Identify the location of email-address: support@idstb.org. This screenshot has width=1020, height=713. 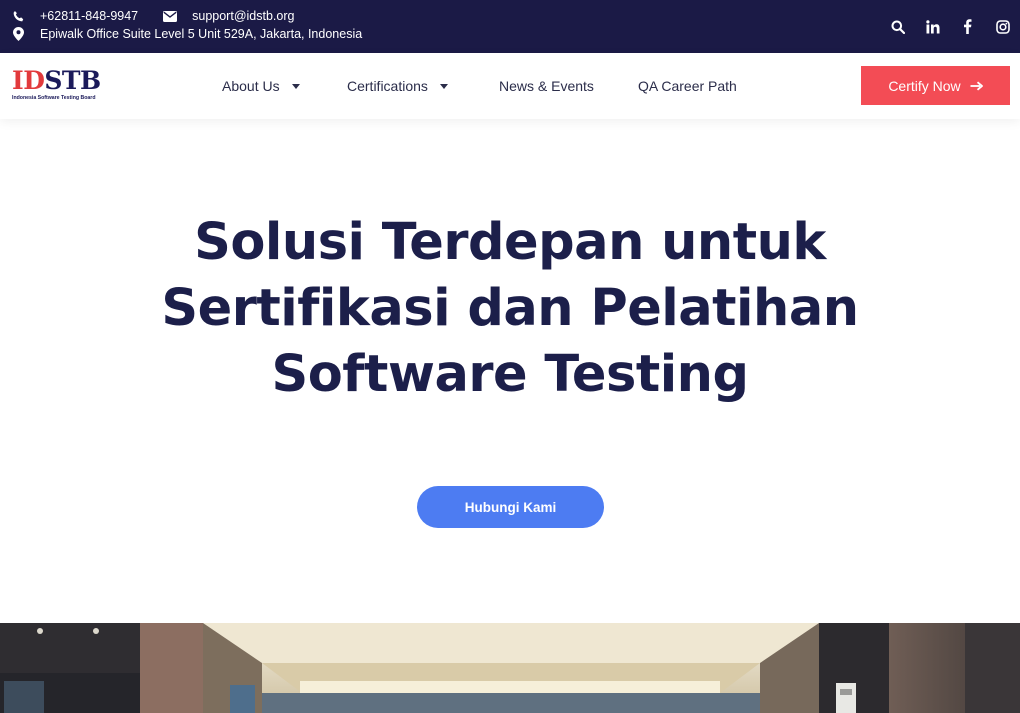
(243, 16).